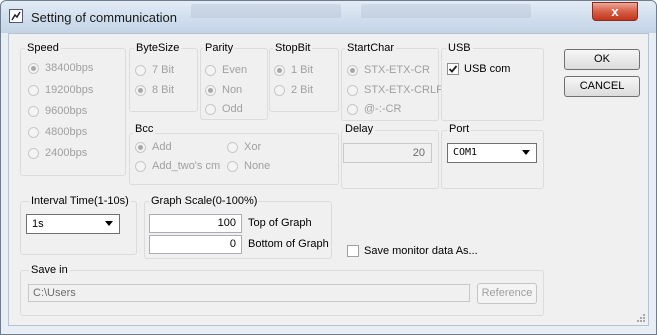 The height and width of the screenshot is (335, 657). Describe the element at coordinates (615, 11) in the screenshot. I see `close-button: x` at that location.